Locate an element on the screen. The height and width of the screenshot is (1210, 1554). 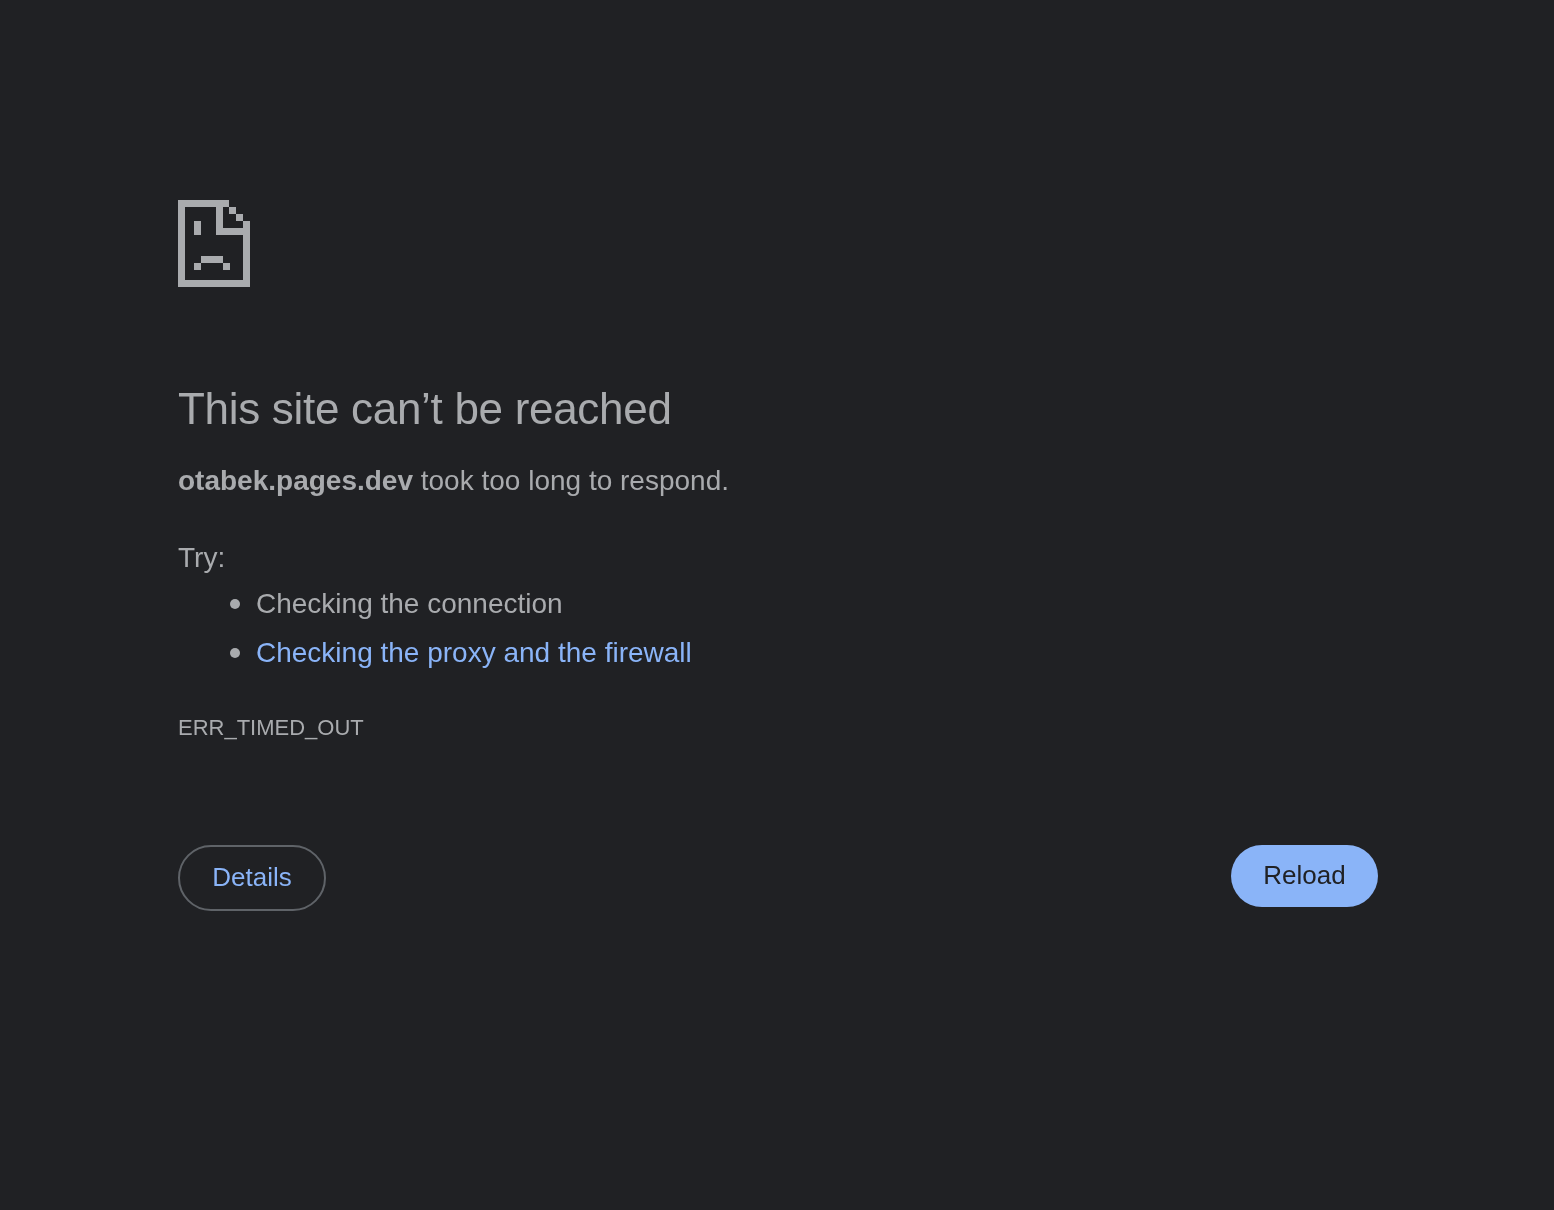
suggestion-link: Checking the proxy and the firewall is located at coordinates (474, 652).